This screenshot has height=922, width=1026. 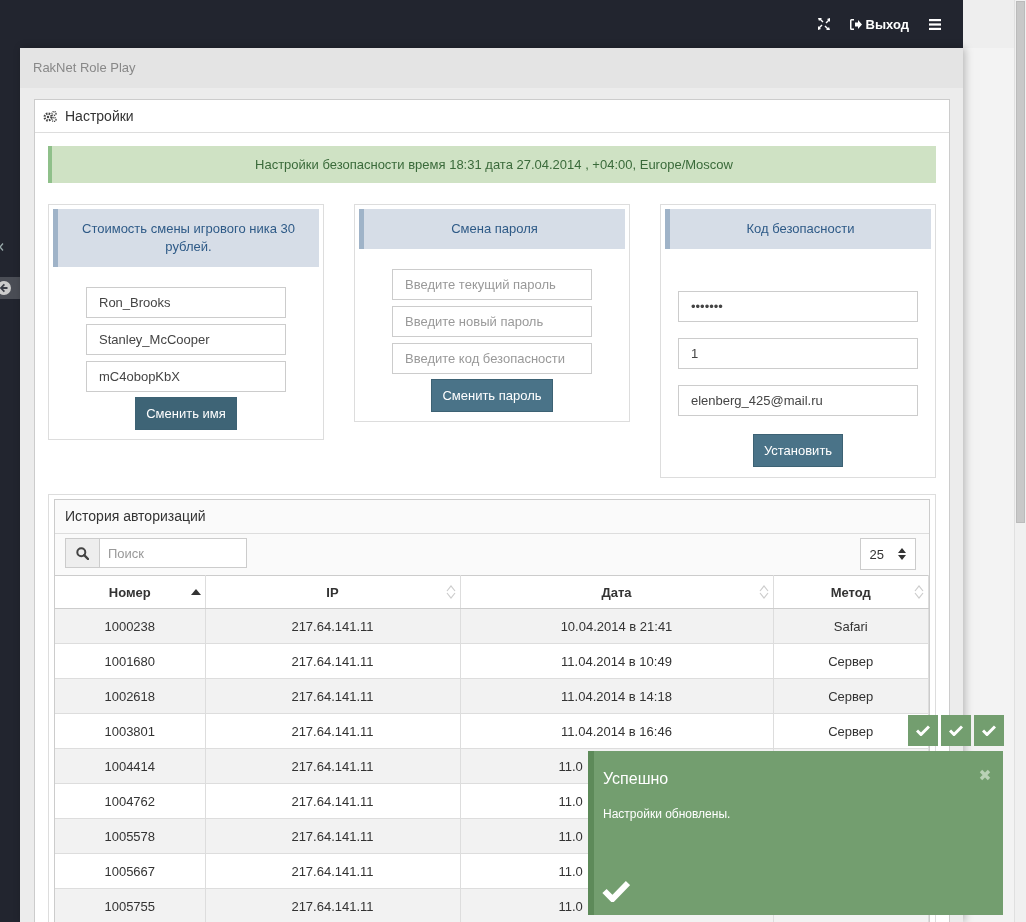 What do you see at coordinates (186, 238) in the screenshot?
I see `card-title: Стоимость смены игрового ника 30 рублей.` at bounding box center [186, 238].